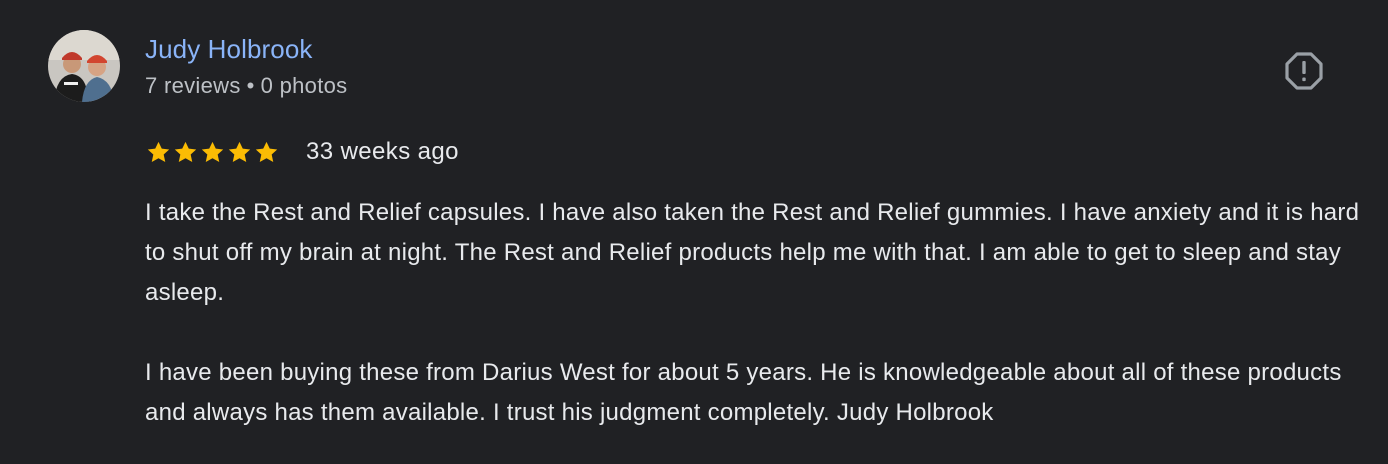  I want to click on author-meta: 7 reviews • 0 photos, so click(246, 86).